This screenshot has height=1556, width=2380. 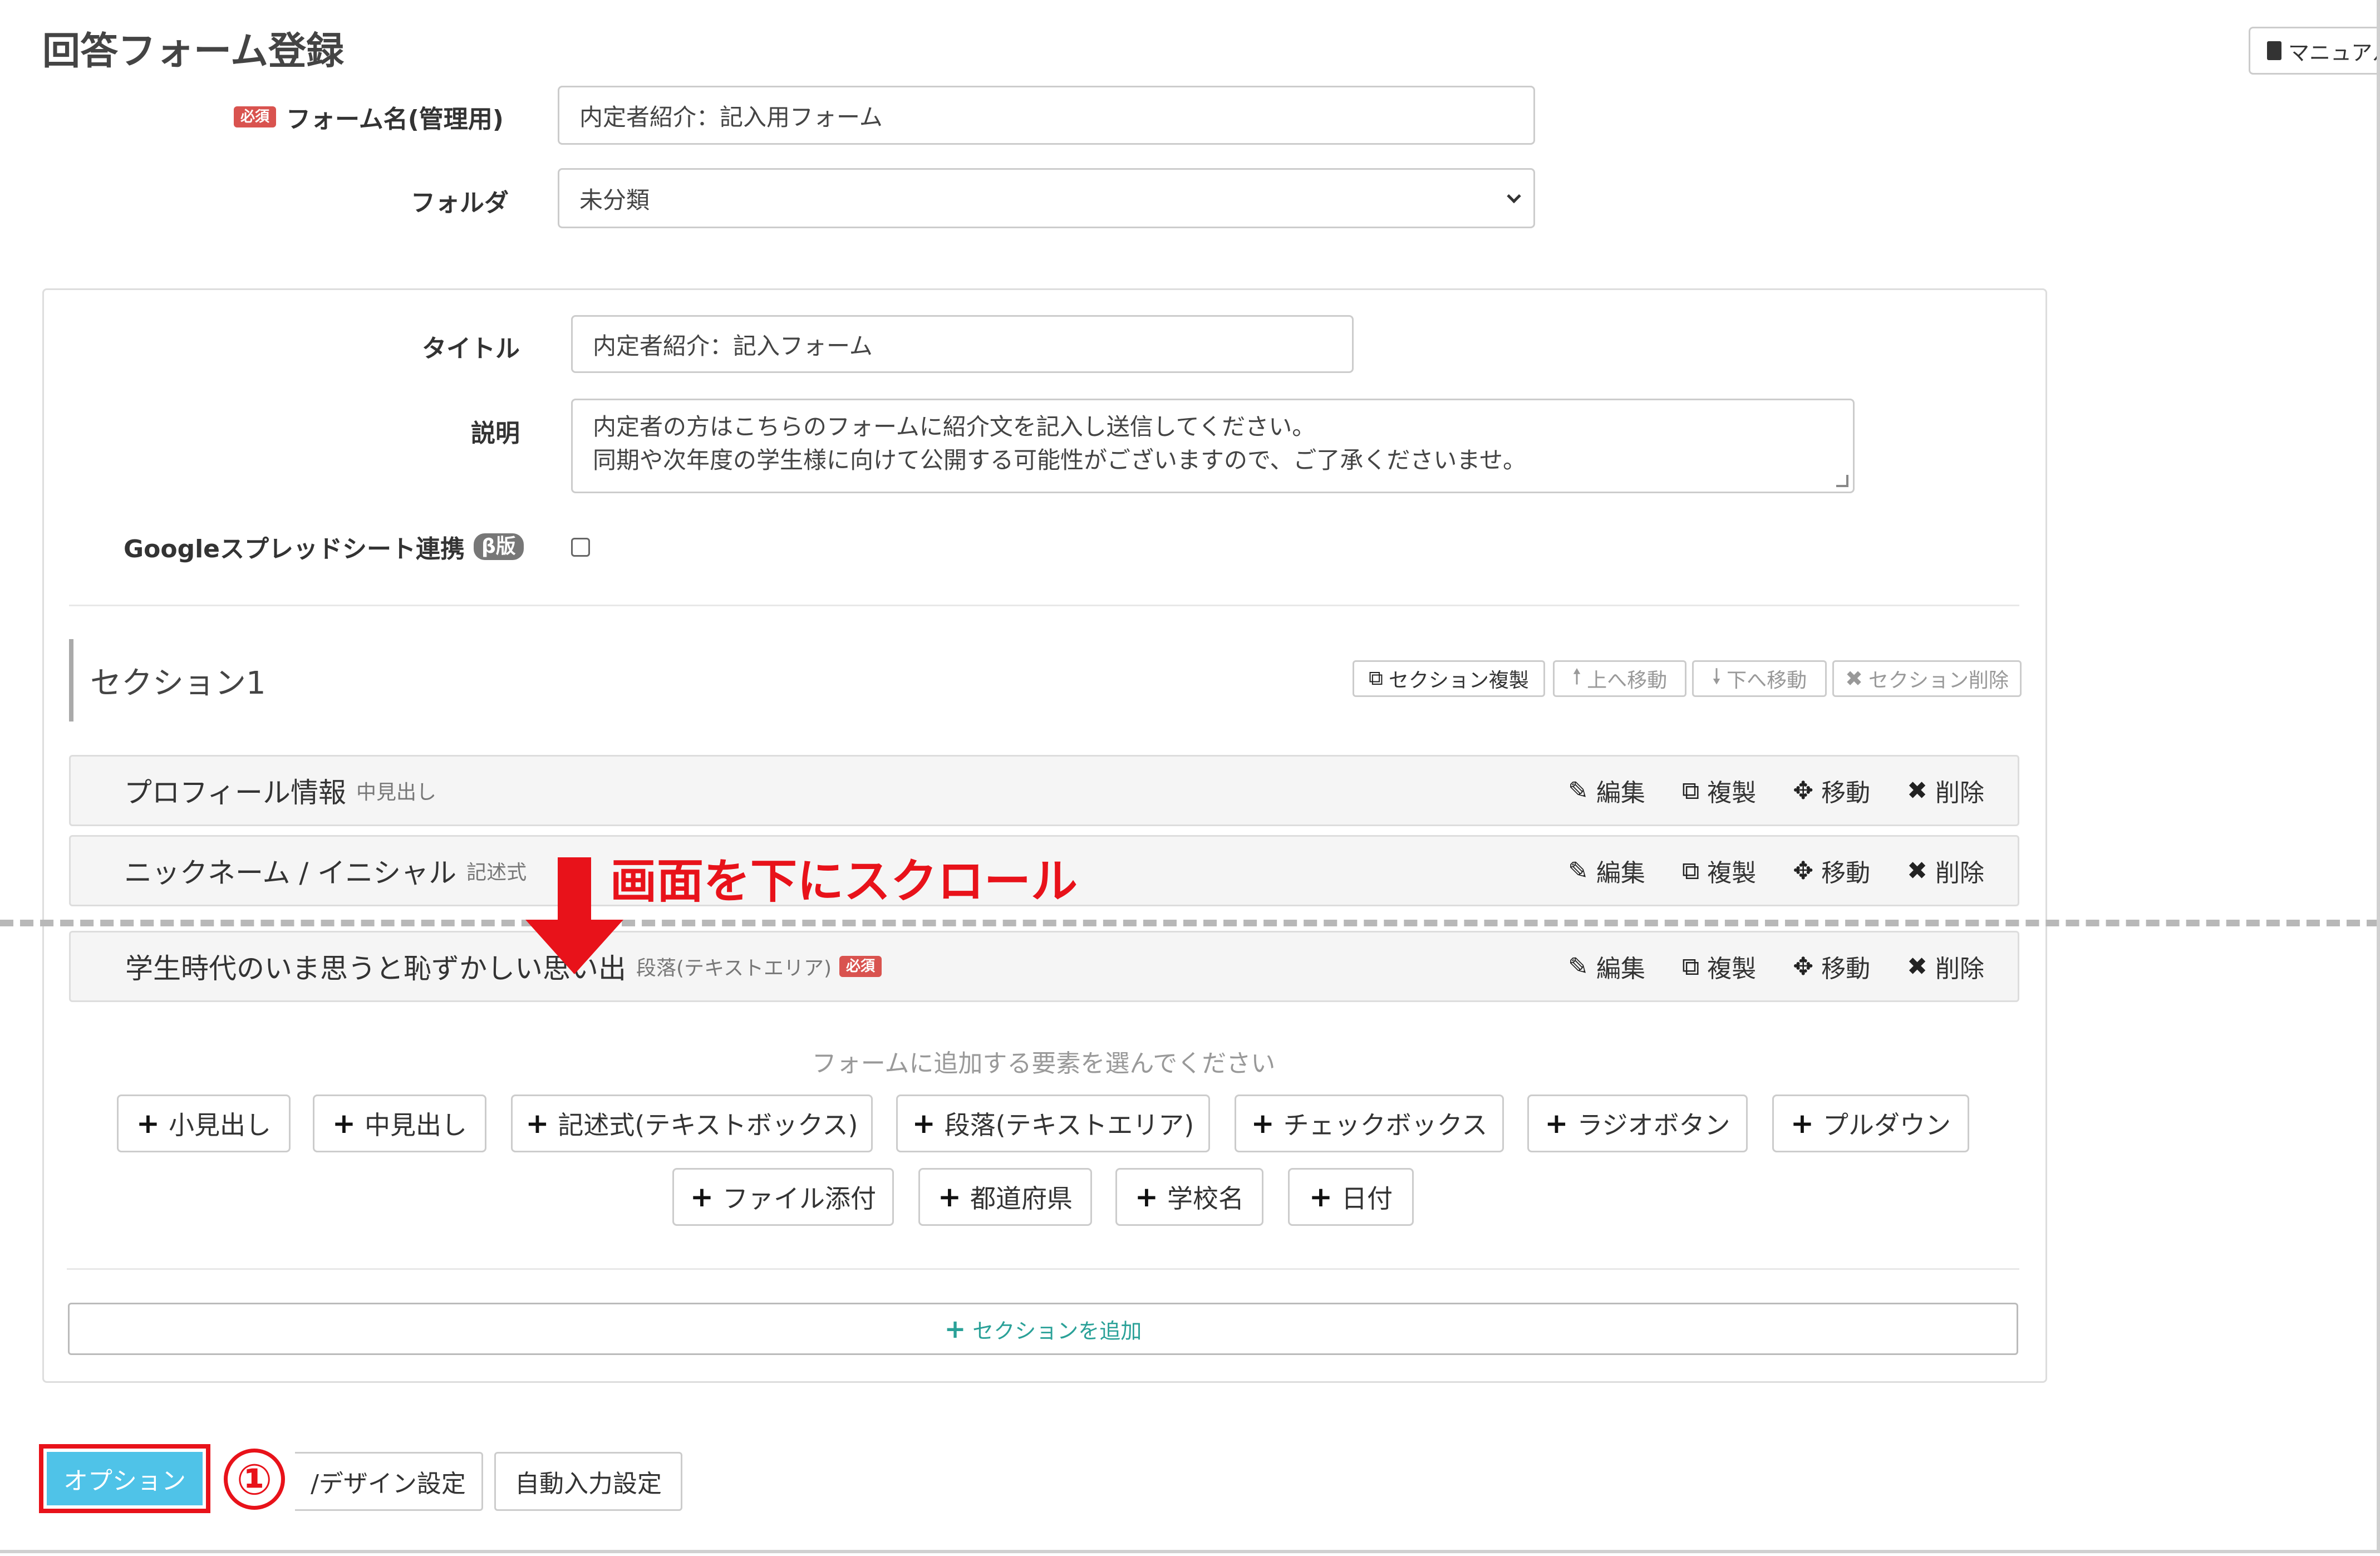 I want to click on arrow-down-icon, so click(x=574, y=915).